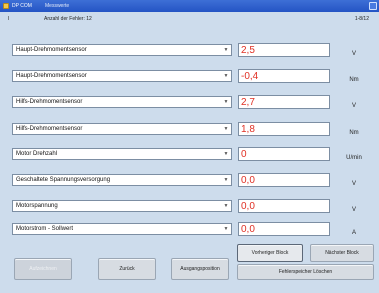 The image size is (379, 293). What do you see at coordinates (189, 6) in the screenshot?
I see `title-bar: DP COM Messwerte` at bounding box center [189, 6].